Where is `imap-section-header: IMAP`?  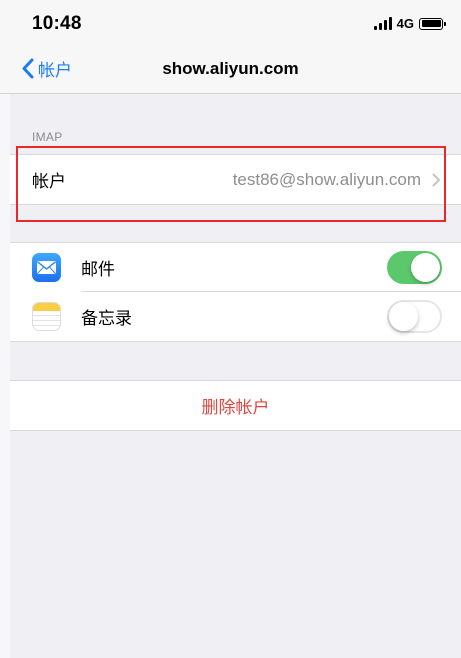
imap-section-header: IMAP is located at coordinates (47, 137).